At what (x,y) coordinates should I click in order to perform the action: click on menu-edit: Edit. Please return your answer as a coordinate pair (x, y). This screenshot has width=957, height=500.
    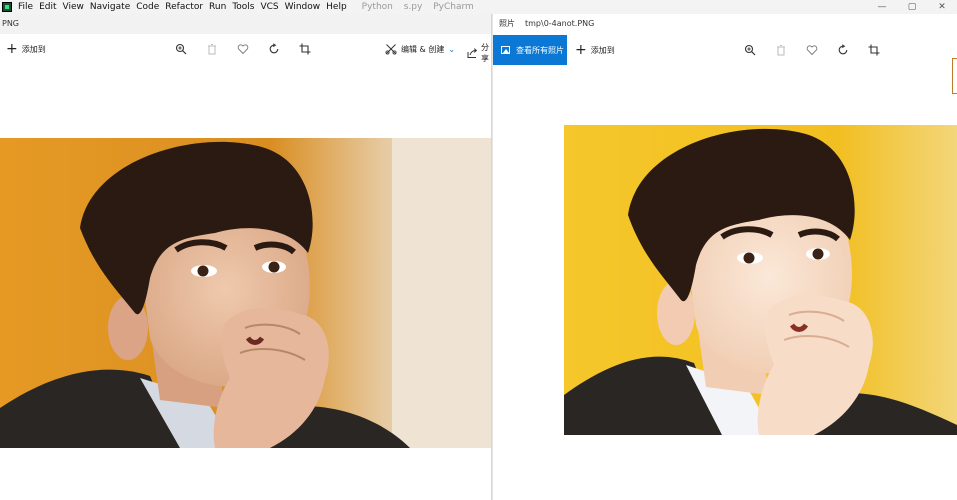
    Looking at the image, I should click on (47, 7).